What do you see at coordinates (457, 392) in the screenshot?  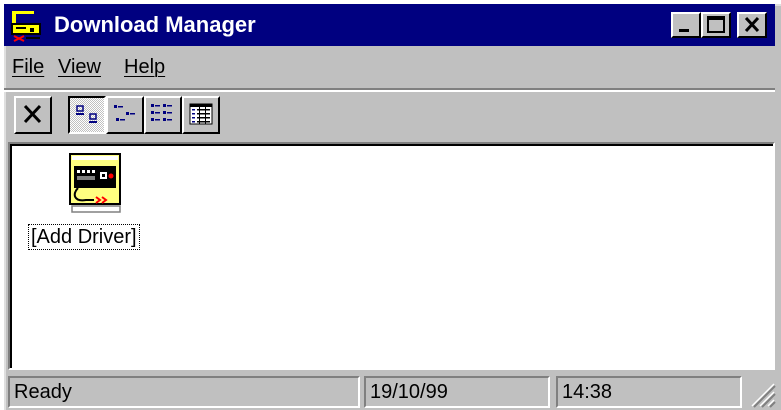 I see `status-date-pane: 19/10/99` at bounding box center [457, 392].